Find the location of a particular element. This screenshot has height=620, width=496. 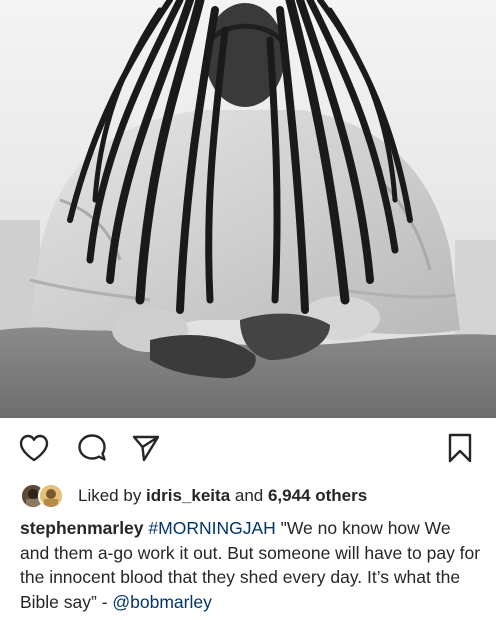

share-button is located at coordinates (146, 448).